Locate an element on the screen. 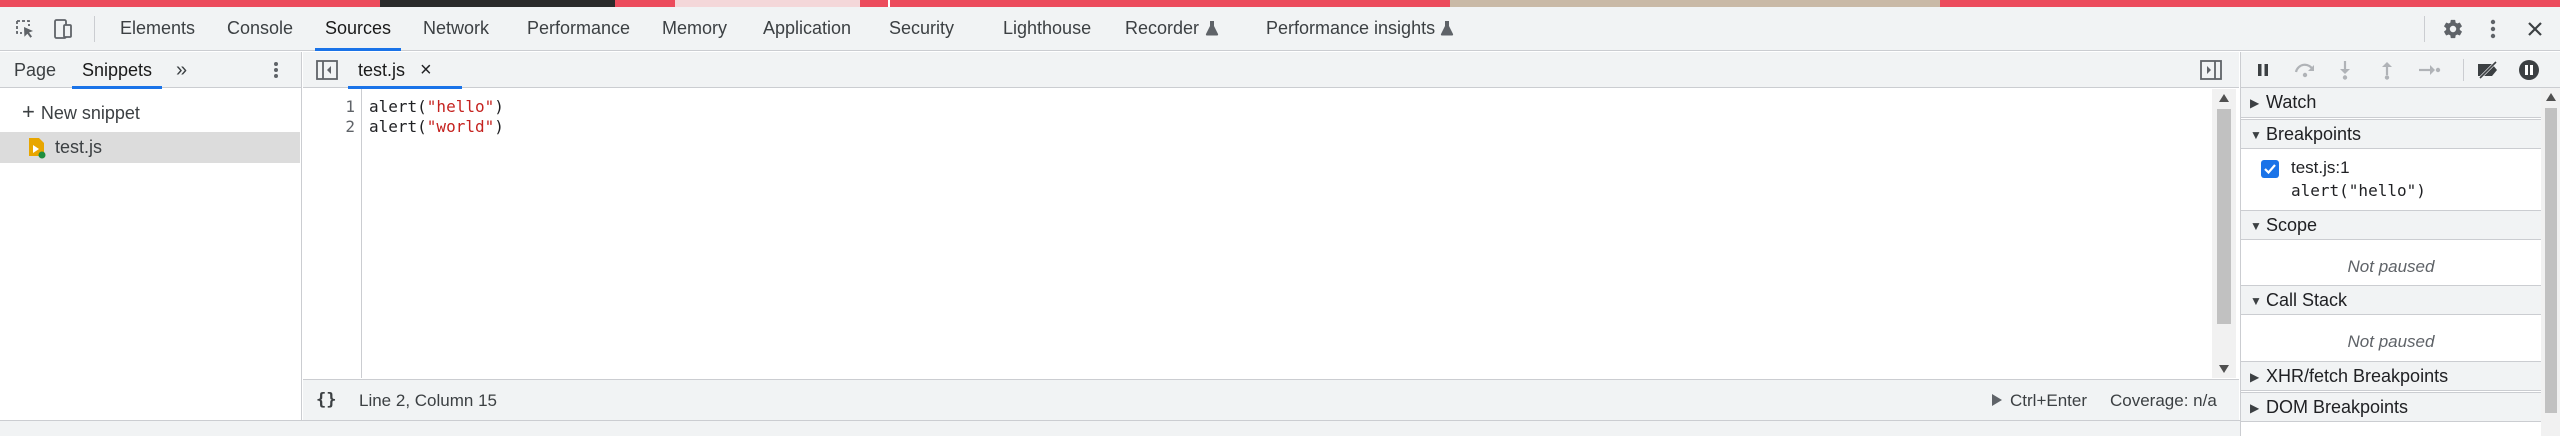 The width and height of the screenshot is (2560, 436). plus-icon: + is located at coordinates (28, 111).